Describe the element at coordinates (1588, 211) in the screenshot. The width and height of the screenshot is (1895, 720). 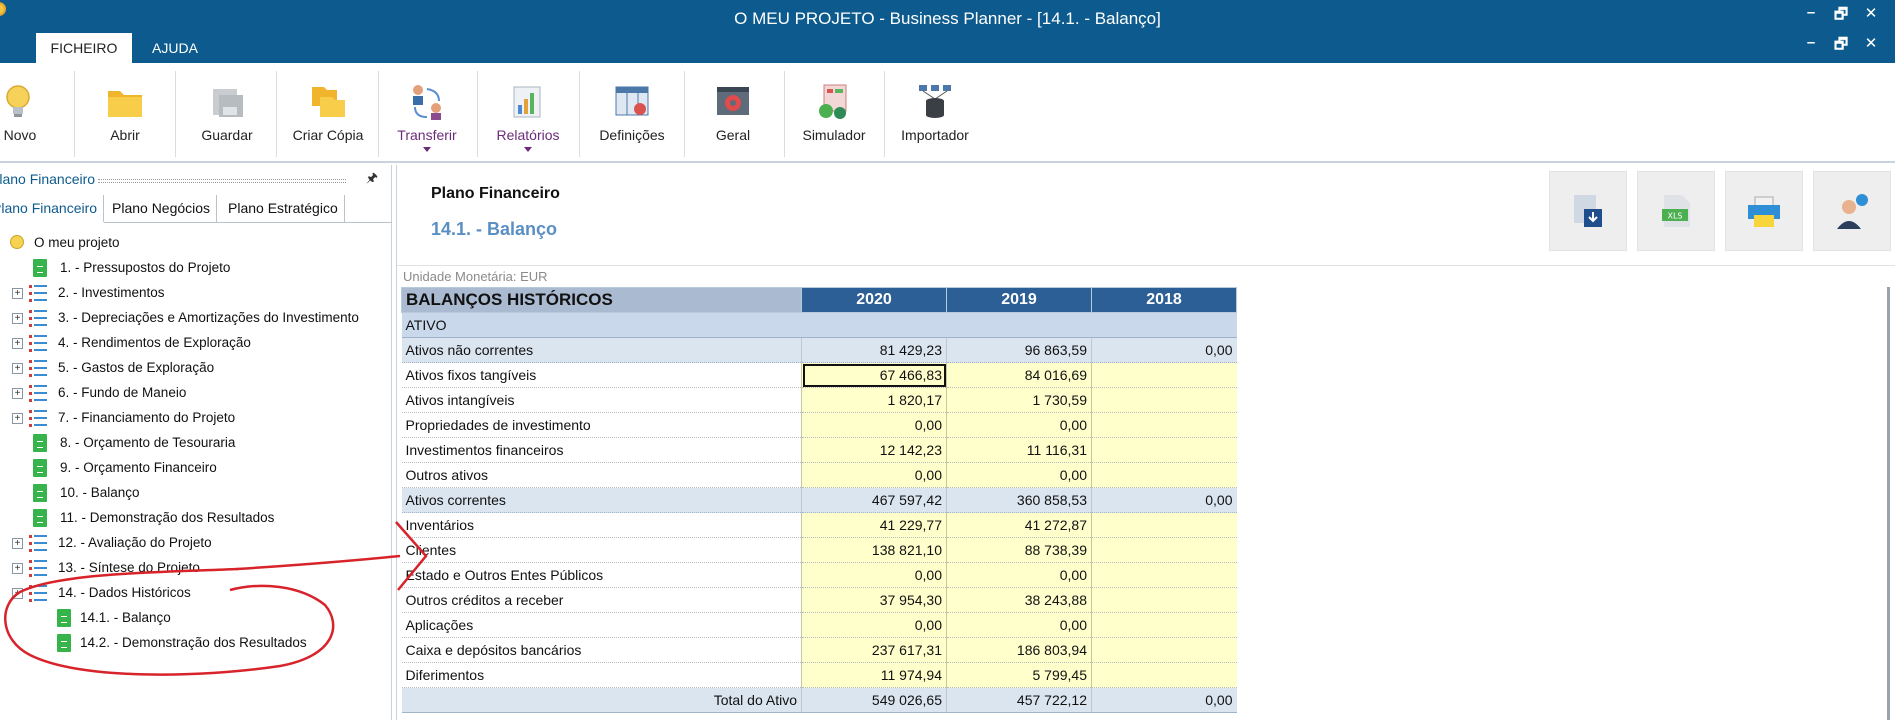
I see `export-button` at that location.